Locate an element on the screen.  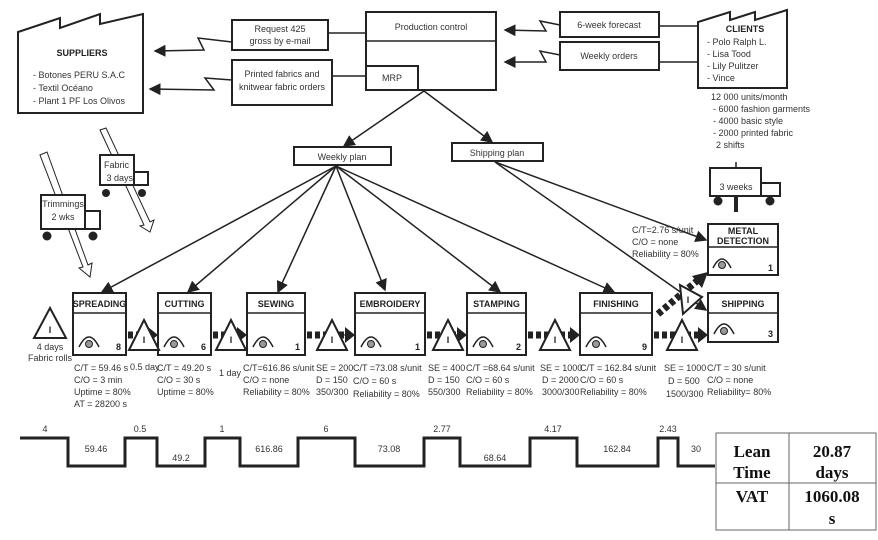
process-time-label: 68.64 is located at coordinates (495, 458).